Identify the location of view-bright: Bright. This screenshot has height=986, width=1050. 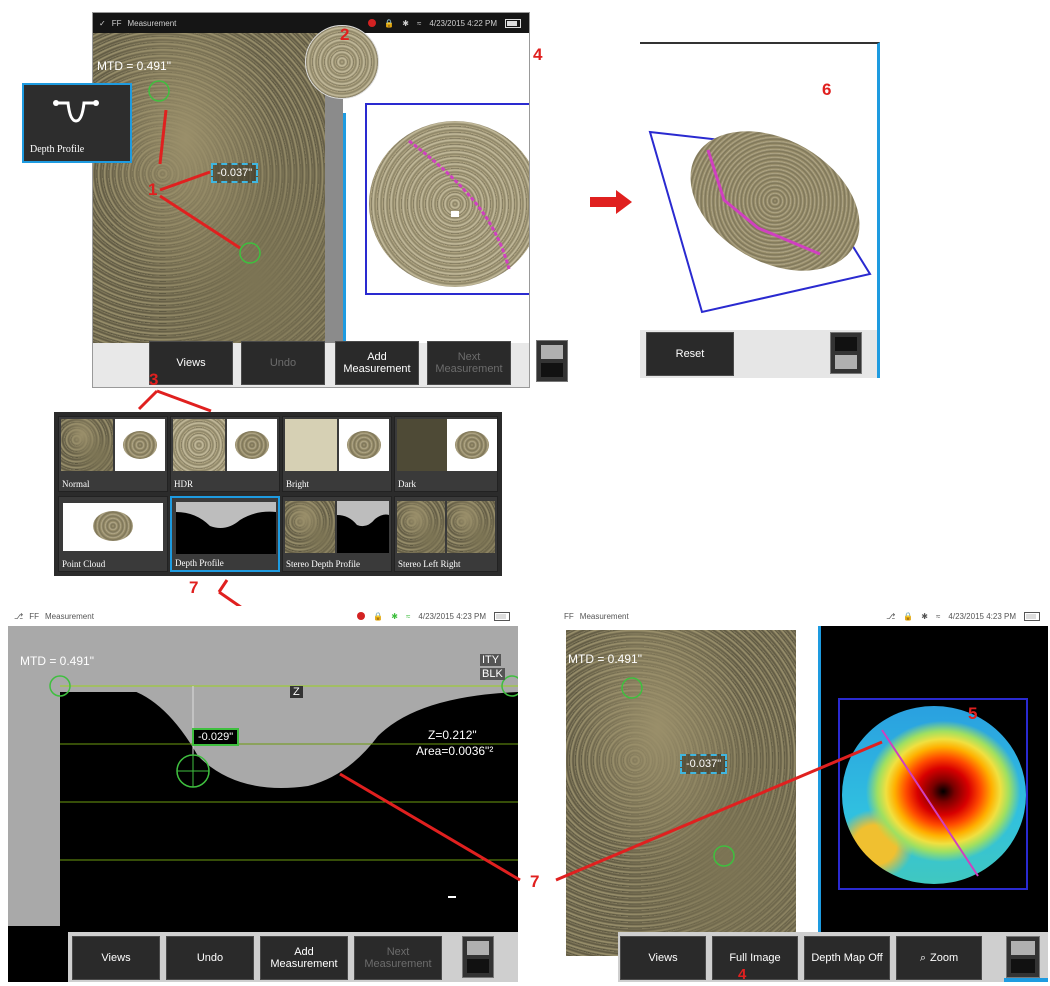
(337, 454).